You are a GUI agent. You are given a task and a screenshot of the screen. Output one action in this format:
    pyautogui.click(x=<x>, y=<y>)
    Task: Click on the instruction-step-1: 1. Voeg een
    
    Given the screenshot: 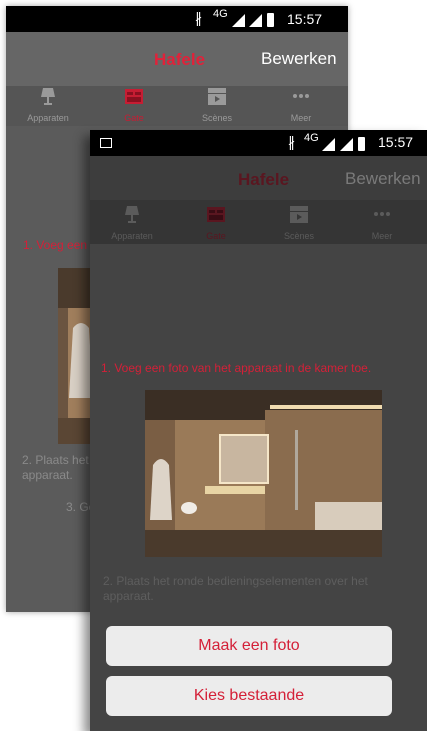 What is the action you would take?
    pyautogui.click(x=55, y=245)
    